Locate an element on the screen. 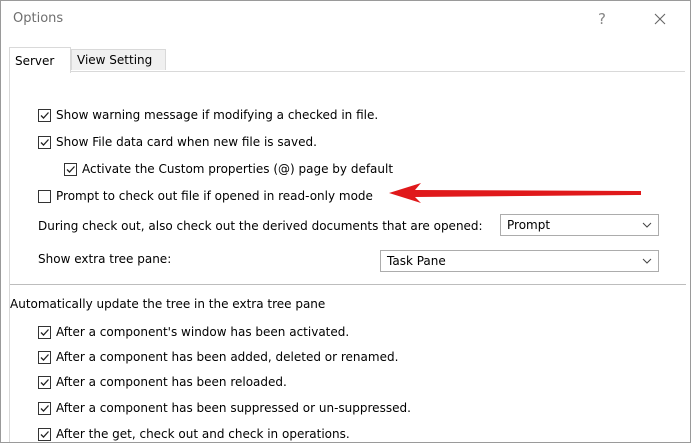  checkbox-prompt-check-out is located at coordinates (44, 196).